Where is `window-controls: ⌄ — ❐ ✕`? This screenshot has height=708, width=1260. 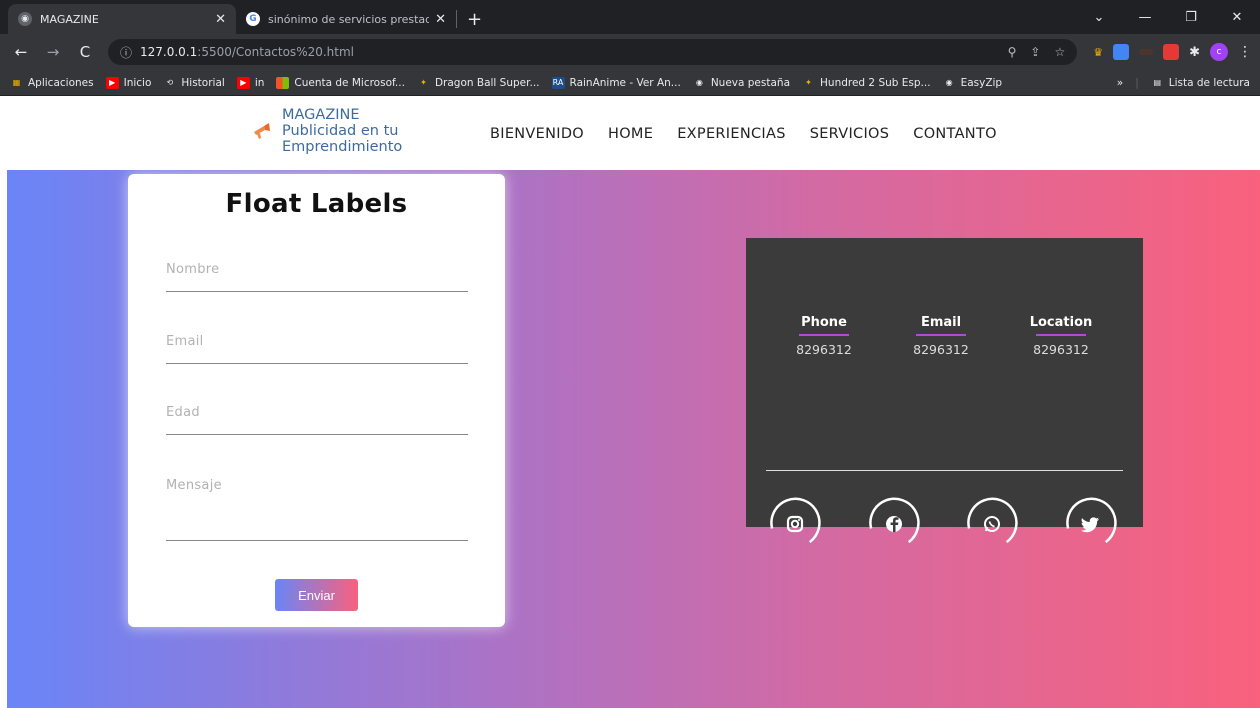 window-controls: ⌄ — ❐ ✕ is located at coordinates (1168, 17).